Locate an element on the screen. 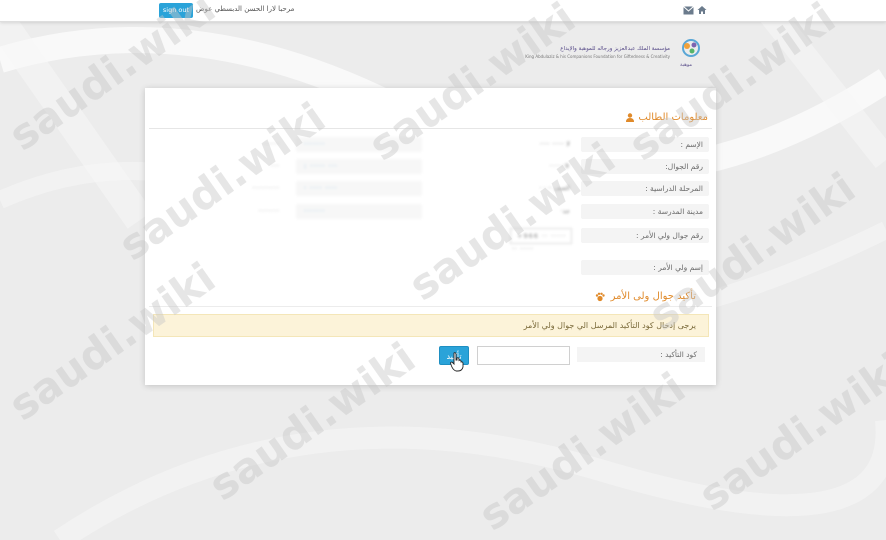 The width and height of the screenshot is (886, 540). left-value-3: ········· is located at coordinates (266, 188).